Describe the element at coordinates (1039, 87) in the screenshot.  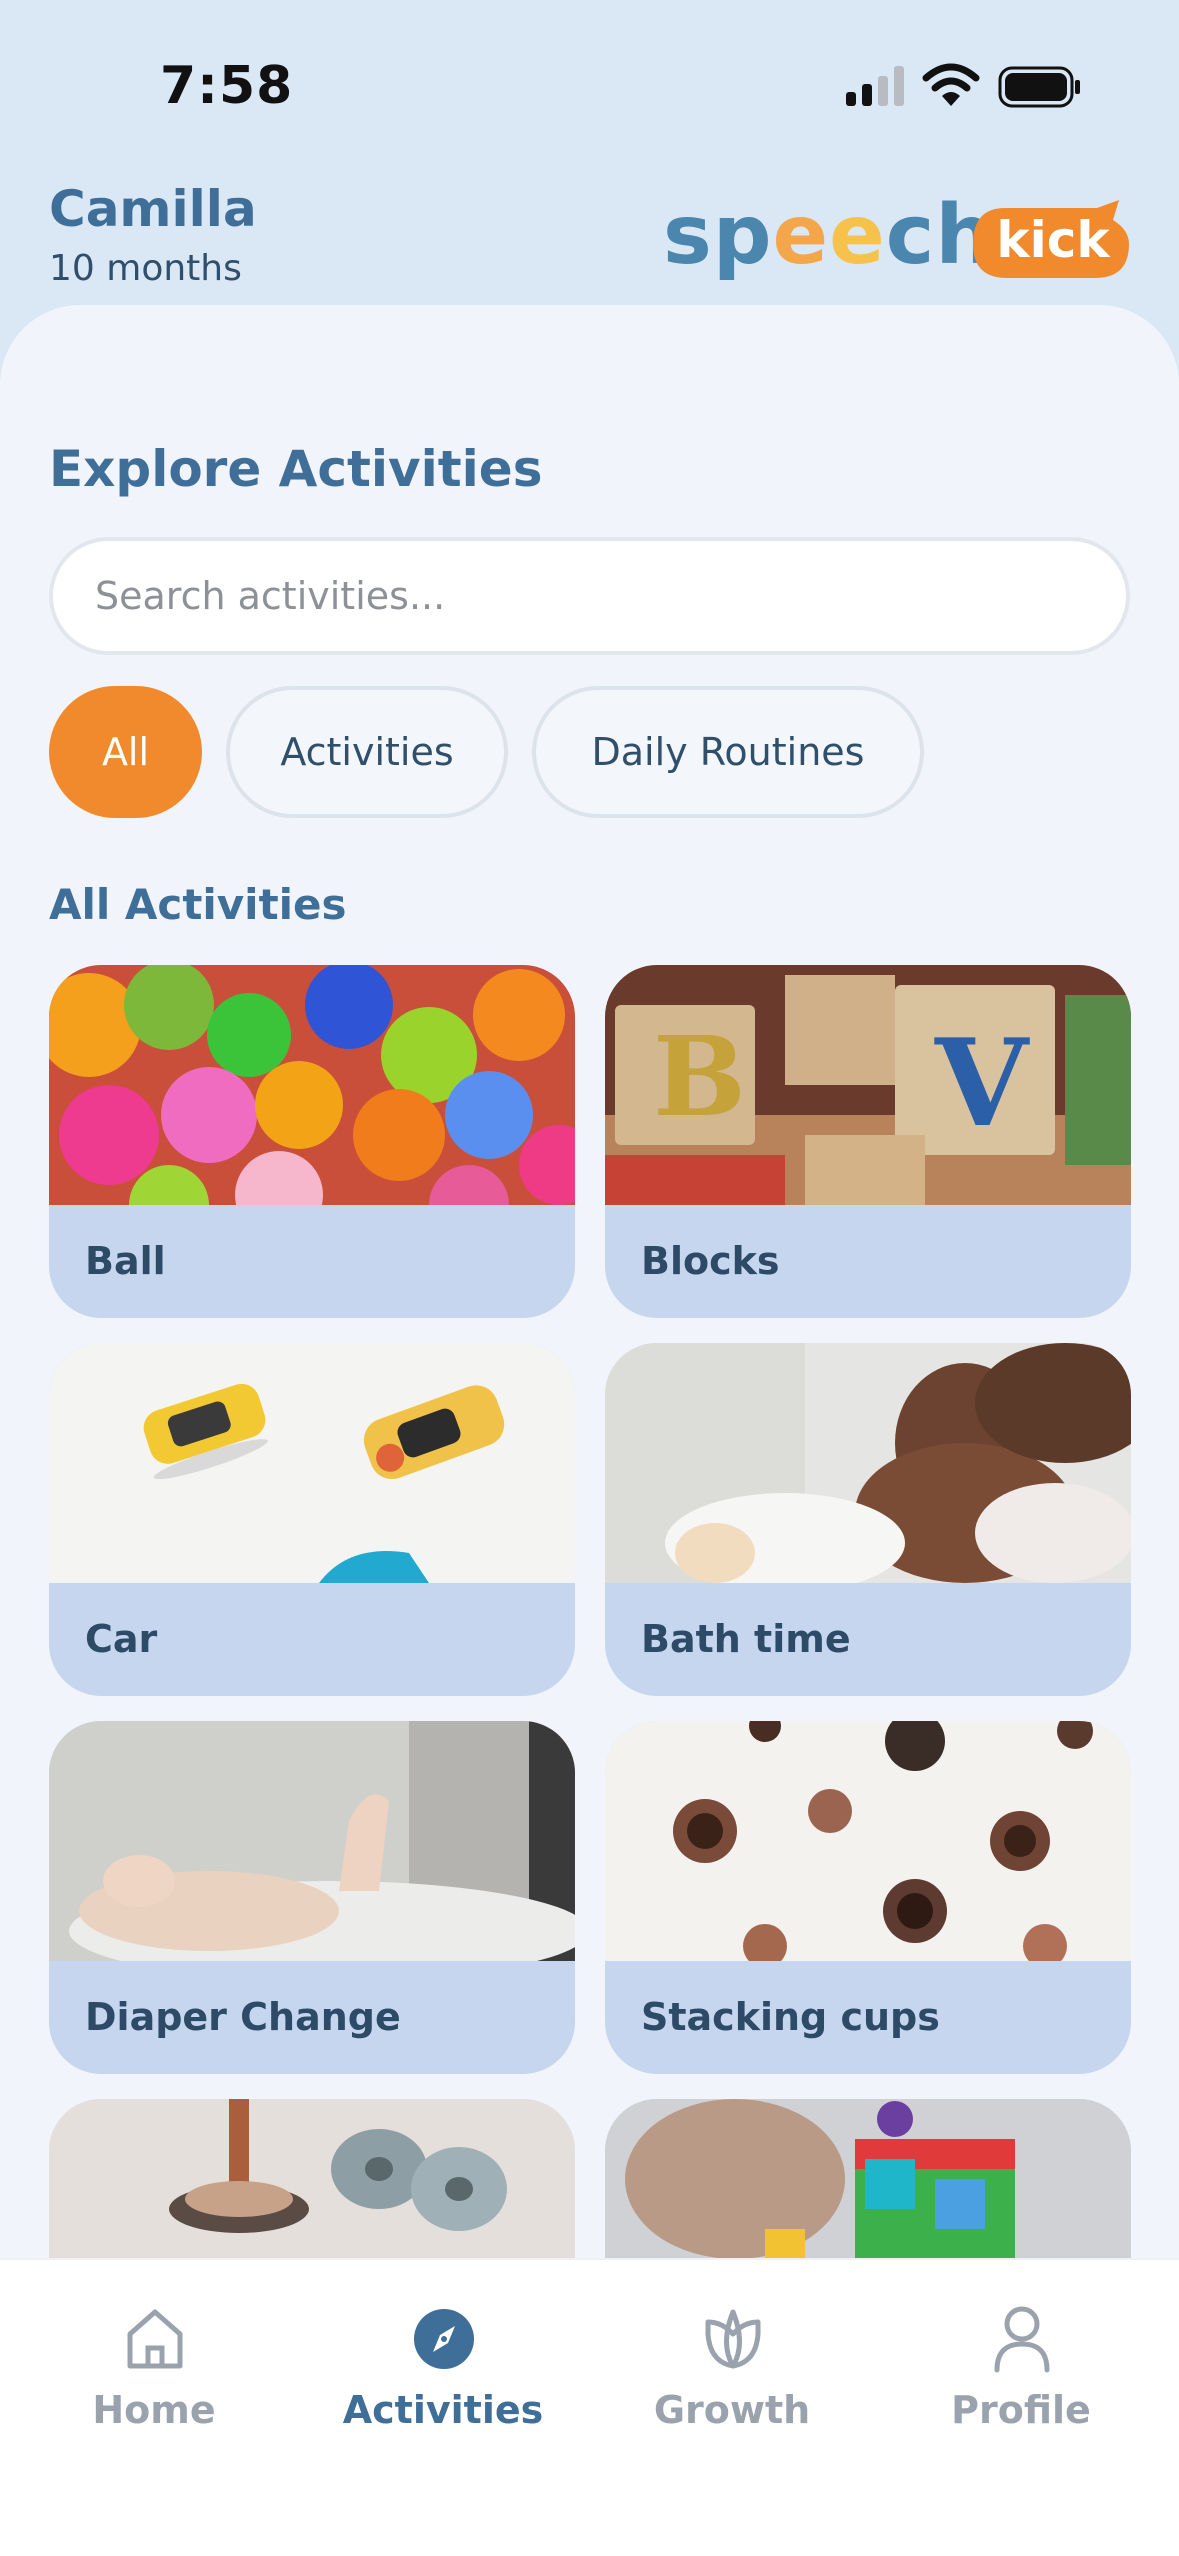
I see `battery-icon` at that location.